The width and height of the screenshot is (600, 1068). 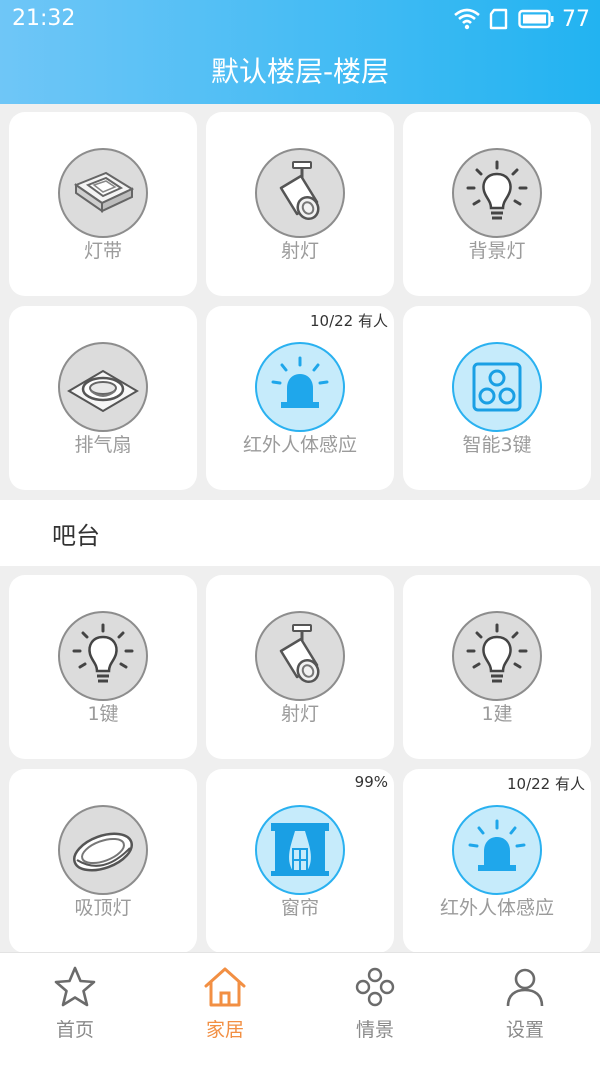 What do you see at coordinates (103, 445) in the screenshot?
I see `device-label: 排气扇` at bounding box center [103, 445].